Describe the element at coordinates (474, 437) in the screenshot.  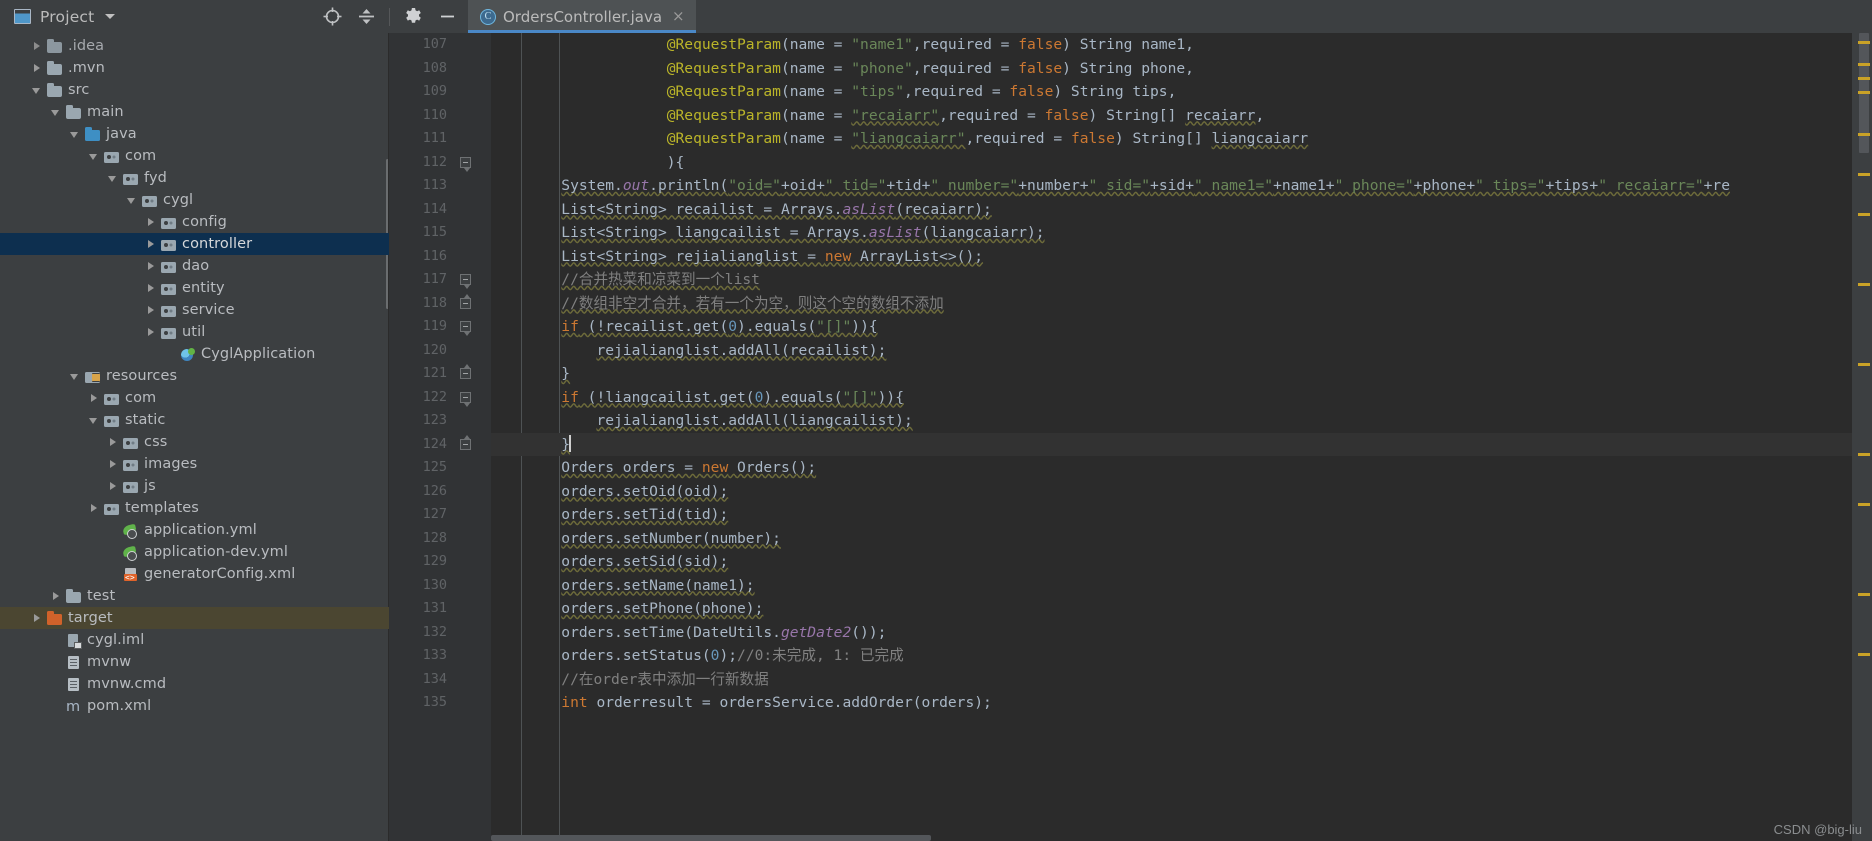
I see `code-folding-column` at that location.